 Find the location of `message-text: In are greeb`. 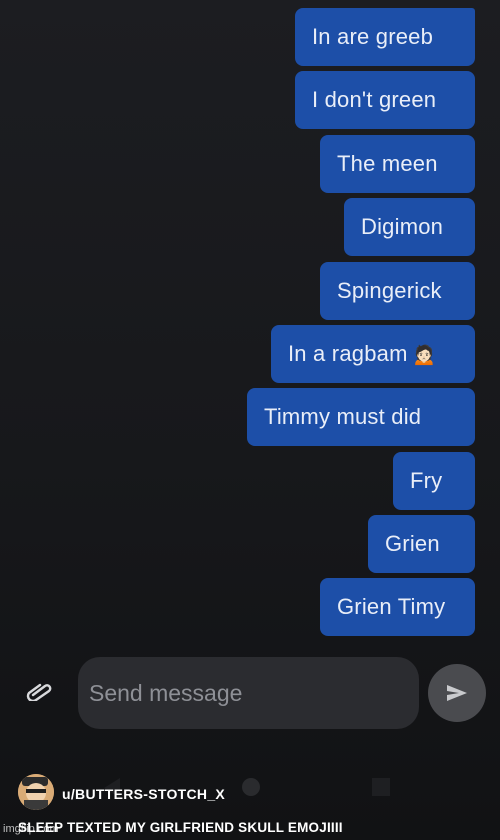

message-text: In are greeb is located at coordinates (373, 36).